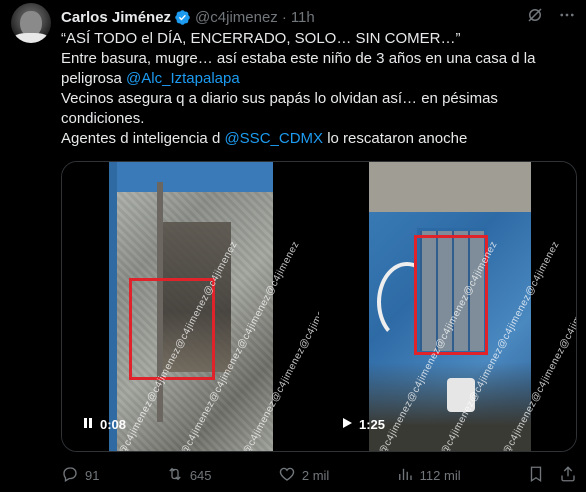  Describe the element at coordinates (395, 138) in the screenshot. I see `tweet-text-segment: lo rescataron anoche` at that location.